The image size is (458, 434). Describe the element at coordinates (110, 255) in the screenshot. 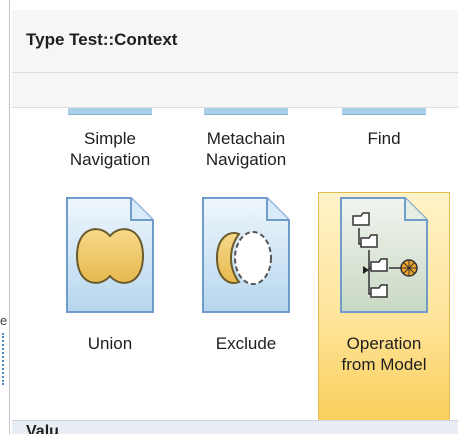

I see `union-icon` at that location.